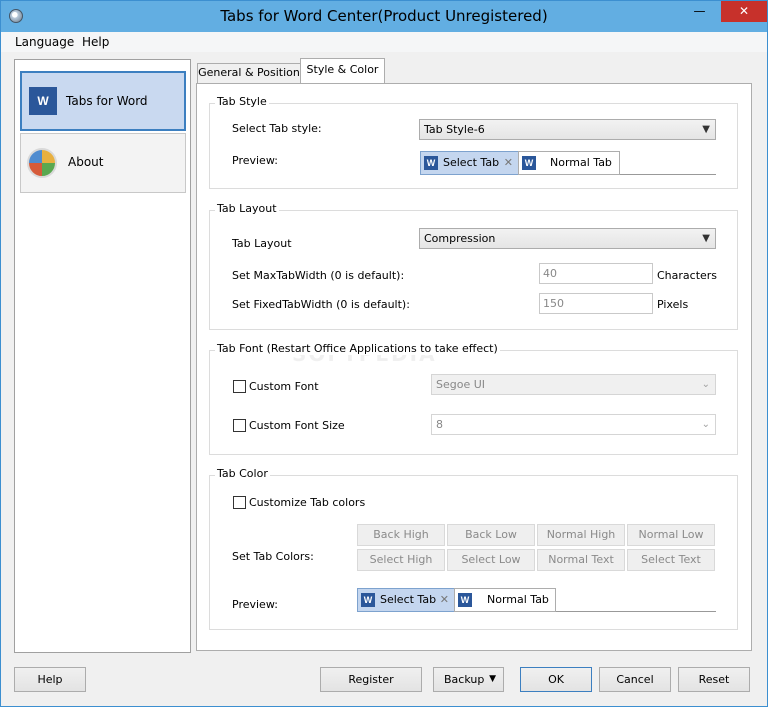  Describe the element at coordinates (284, 386) in the screenshot. I see `custom-font-label: Custom Font` at that location.